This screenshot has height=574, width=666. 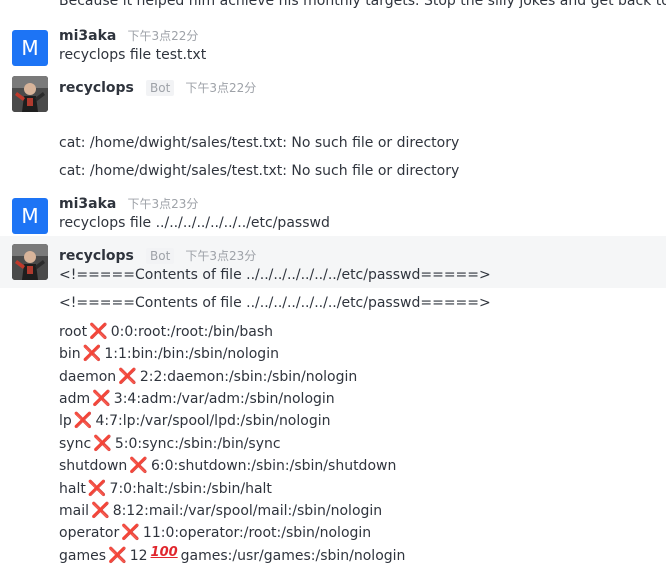 What do you see at coordinates (333, 46) in the screenshot?
I see `message-item: M mi3aka 下午3点22分 recyclops file test.txt` at bounding box center [333, 46].